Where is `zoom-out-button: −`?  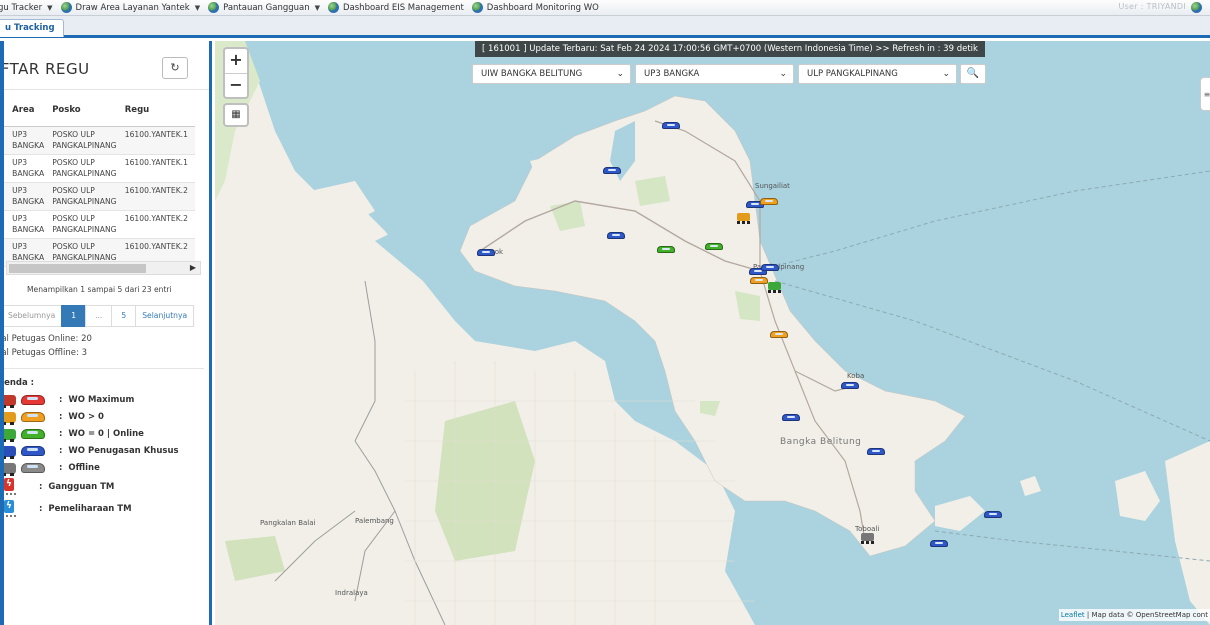 zoom-out-button: − is located at coordinates (236, 85).